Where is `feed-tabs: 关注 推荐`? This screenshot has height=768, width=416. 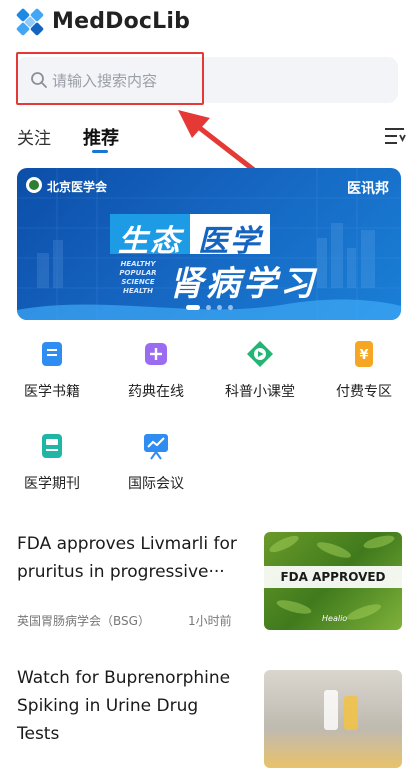
feed-tabs: 关注 推荐 is located at coordinates (208, 138).